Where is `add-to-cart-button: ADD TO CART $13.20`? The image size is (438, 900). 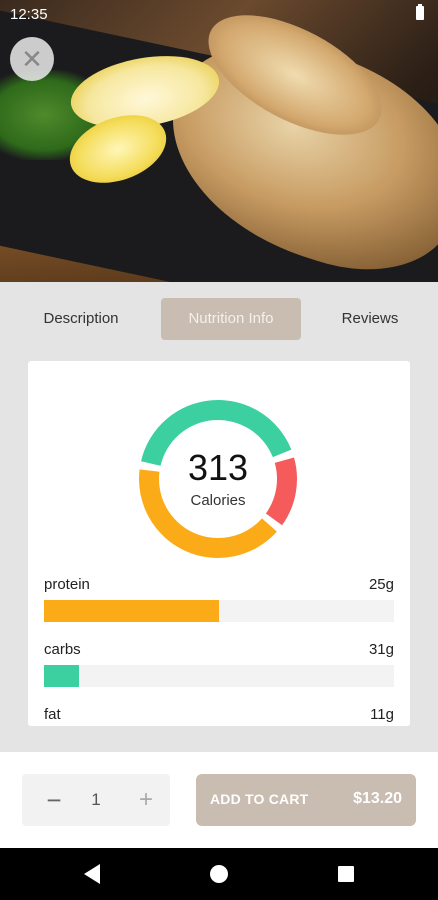 add-to-cart-button: ADD TO CART $13.20 is located at coordinates (306, 800).